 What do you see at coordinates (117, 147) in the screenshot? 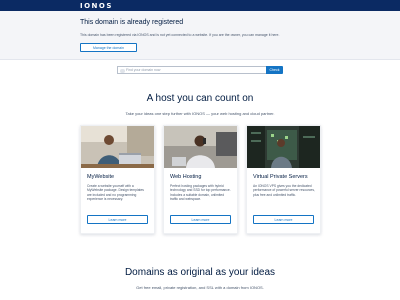
I see `person-at-laptop-photo` at bounding box center [117, 147].